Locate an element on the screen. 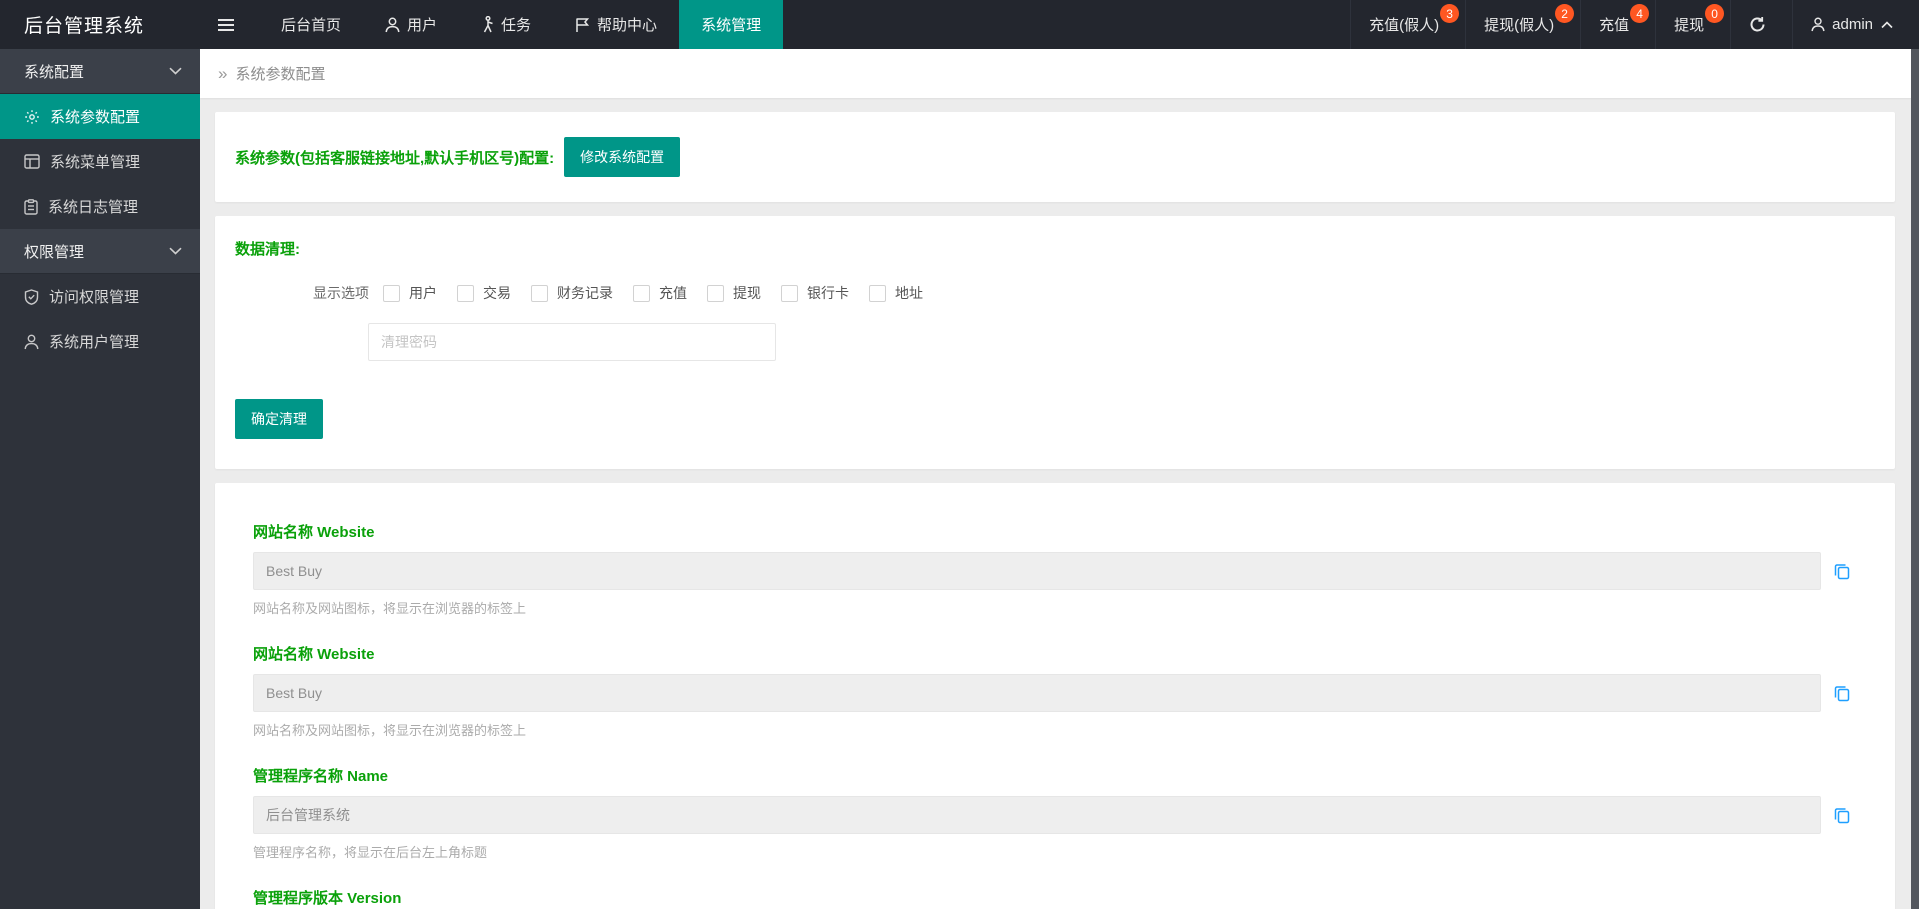 The width and height of the screenshot is (1919, 909). sidebar-item-label: 系统用户管理 is located at coordinates (94, 342).